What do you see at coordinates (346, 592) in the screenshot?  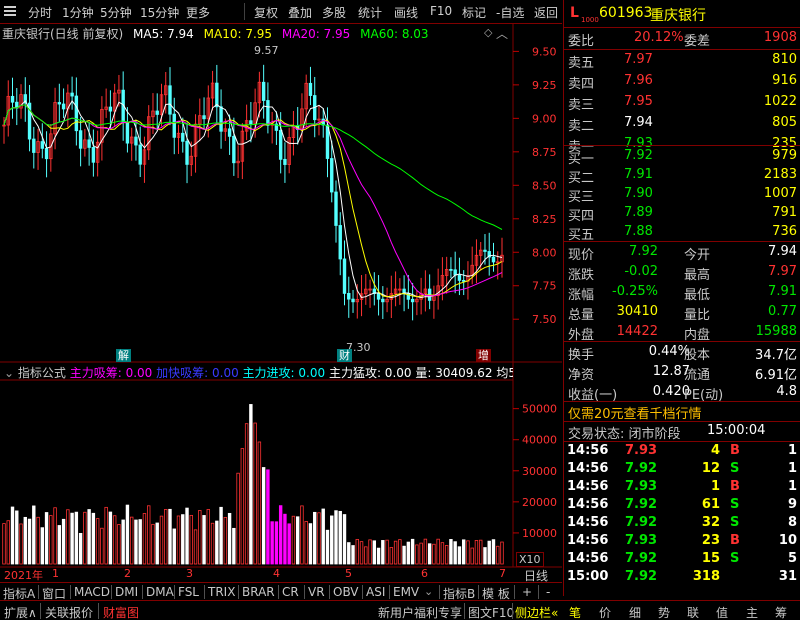 I see `tab-obv: OBV` at bounding box center [346, 592].